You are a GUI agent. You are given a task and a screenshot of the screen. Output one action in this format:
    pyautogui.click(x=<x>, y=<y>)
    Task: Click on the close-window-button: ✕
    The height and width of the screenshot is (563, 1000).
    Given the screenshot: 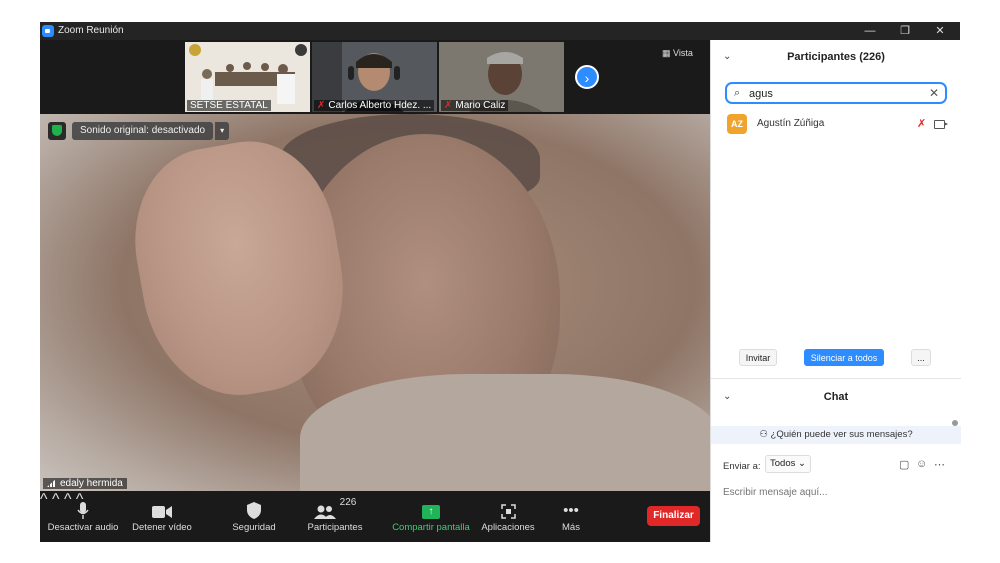 What is the action you would take?
    pyautogui.click(x=940, y=31)
    